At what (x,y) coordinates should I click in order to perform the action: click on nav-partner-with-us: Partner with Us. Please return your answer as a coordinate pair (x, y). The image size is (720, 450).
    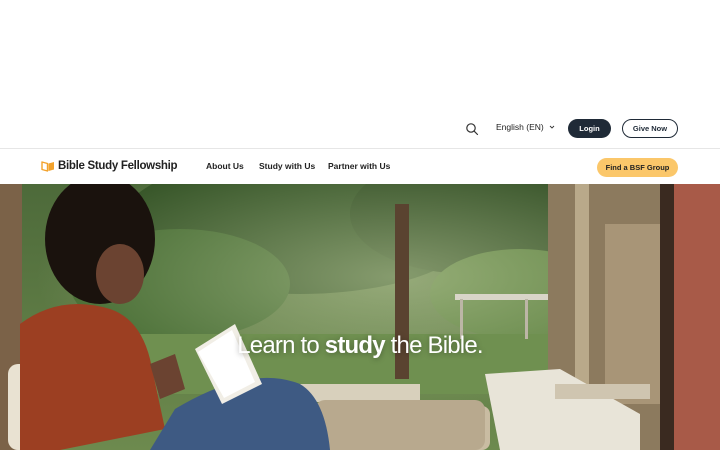
    Looking at the image, I should click on (359, 166).